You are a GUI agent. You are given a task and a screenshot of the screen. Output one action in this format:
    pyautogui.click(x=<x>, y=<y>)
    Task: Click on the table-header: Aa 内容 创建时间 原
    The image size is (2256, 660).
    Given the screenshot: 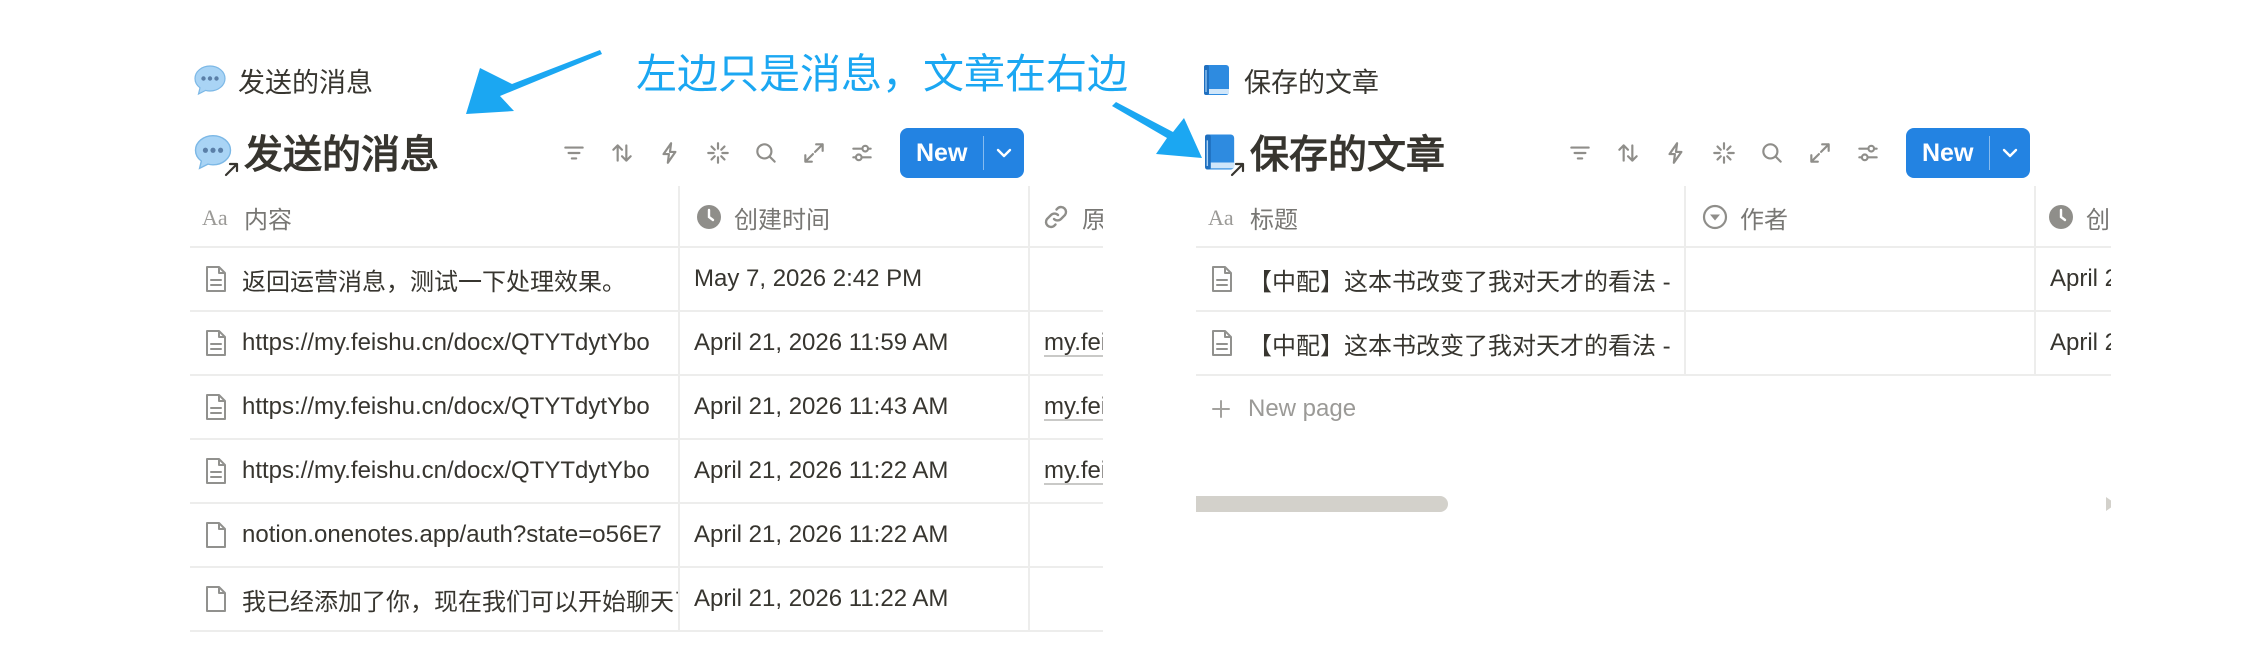 What is the action you would take?
    pyautogui.click(x=646, y=217)
    